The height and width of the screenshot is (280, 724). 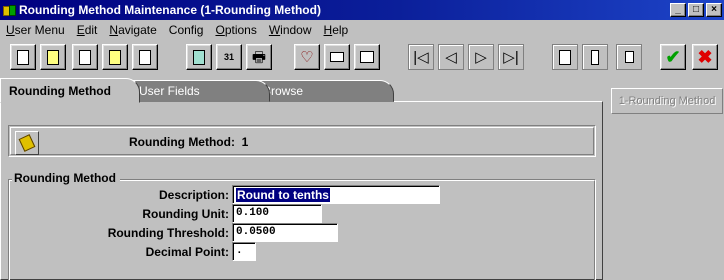 I want to click on minimize-button: _, so click(x=678, y=10).